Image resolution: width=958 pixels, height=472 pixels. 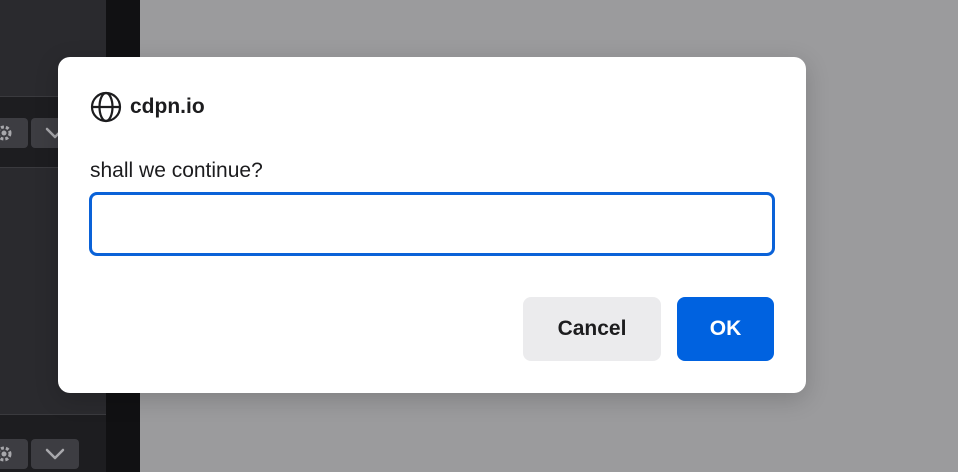 What do you see at coordinates (176, 170) in the screenshot?
I see `prompt-message: shall we continue?` at bounding box center [176, 170].